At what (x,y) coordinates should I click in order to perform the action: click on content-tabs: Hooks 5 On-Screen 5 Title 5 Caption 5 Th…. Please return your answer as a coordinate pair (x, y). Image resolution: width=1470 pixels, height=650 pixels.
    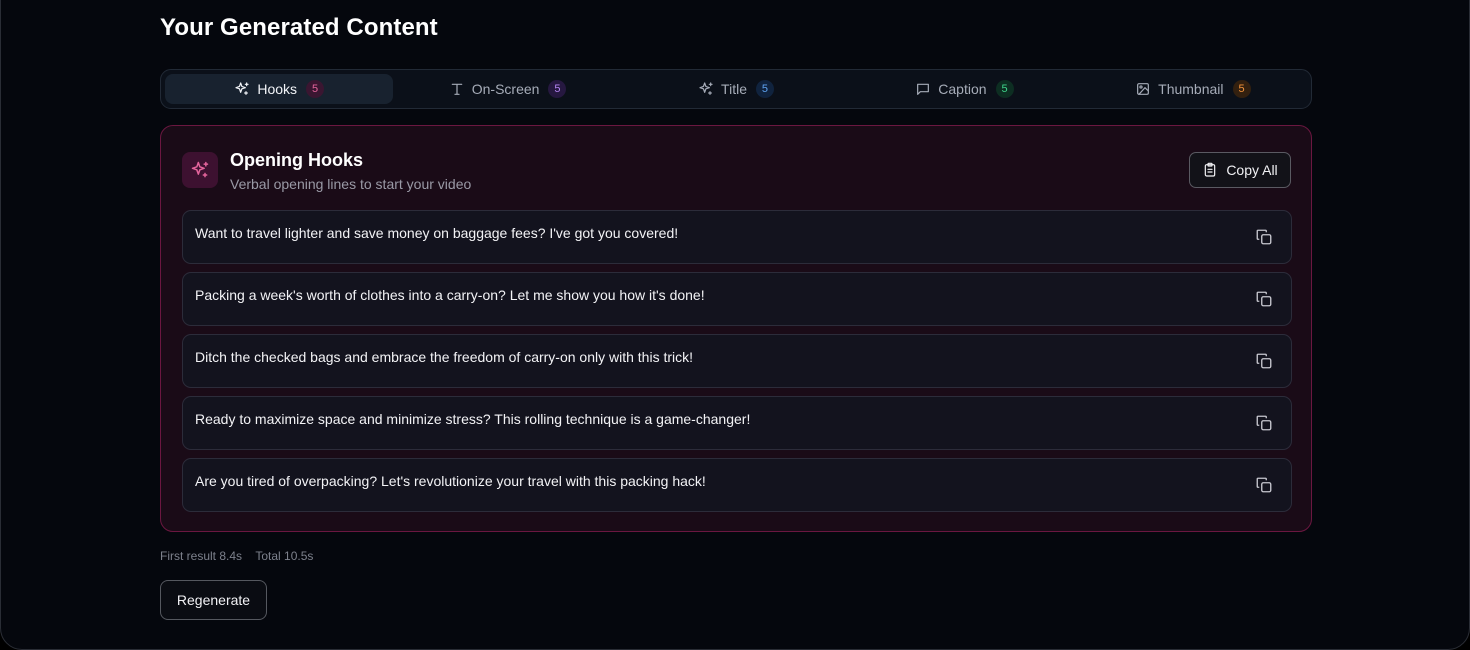
    Looking at the image, I should click on (736, 89).